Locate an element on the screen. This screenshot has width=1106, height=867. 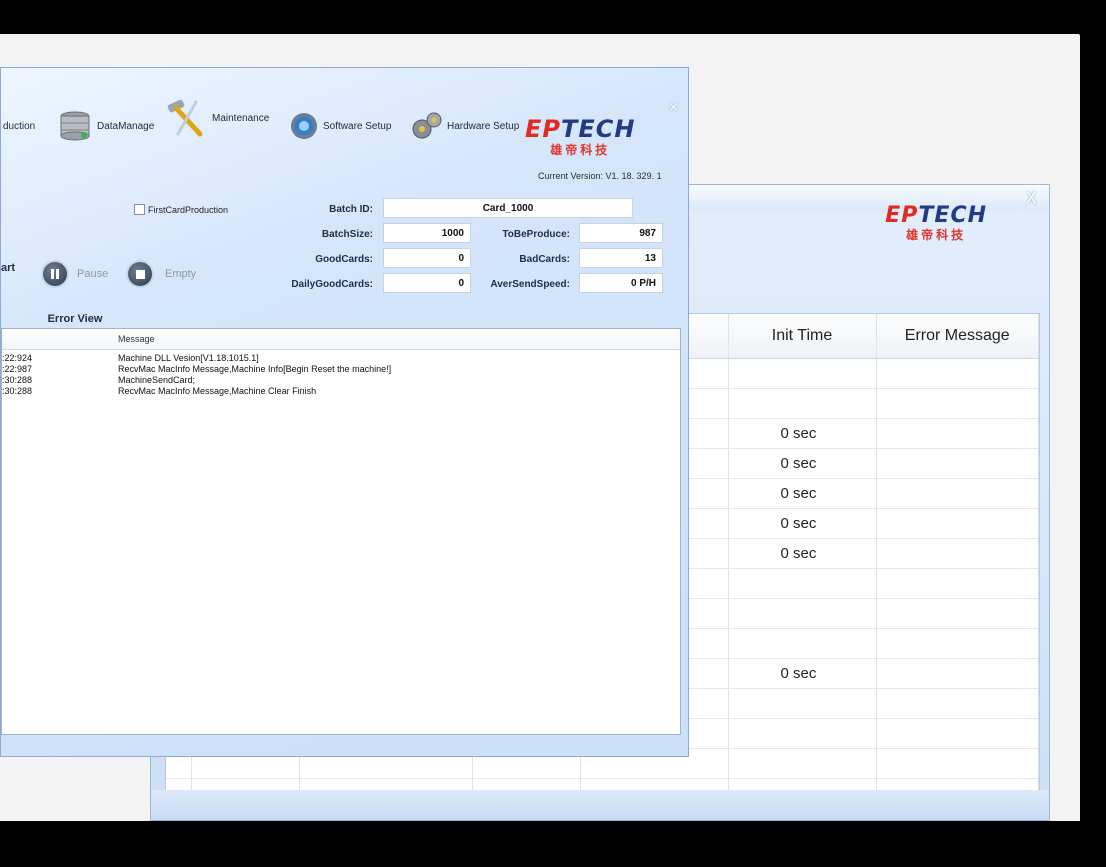
start-label: art is located at coordinates (8, 268).